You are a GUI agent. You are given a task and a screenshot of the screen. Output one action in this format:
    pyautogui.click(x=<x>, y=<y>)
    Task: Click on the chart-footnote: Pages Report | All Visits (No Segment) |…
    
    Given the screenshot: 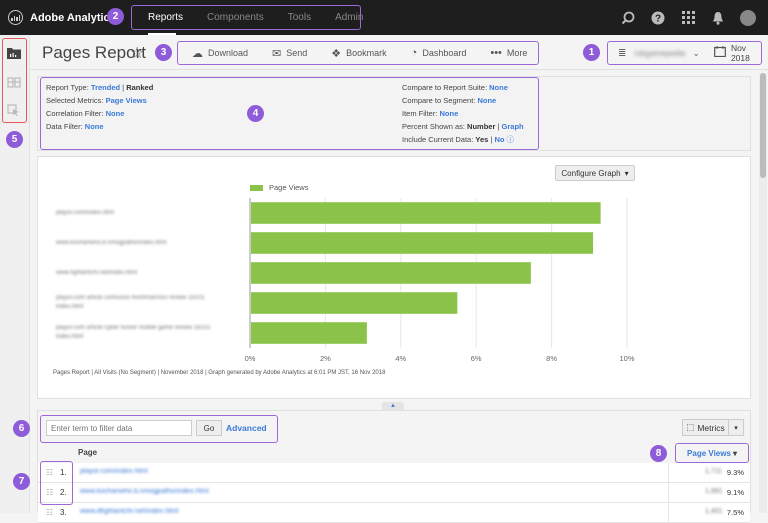 What is the action you would take?
    pyautogui.click(x=219, y=373)
    